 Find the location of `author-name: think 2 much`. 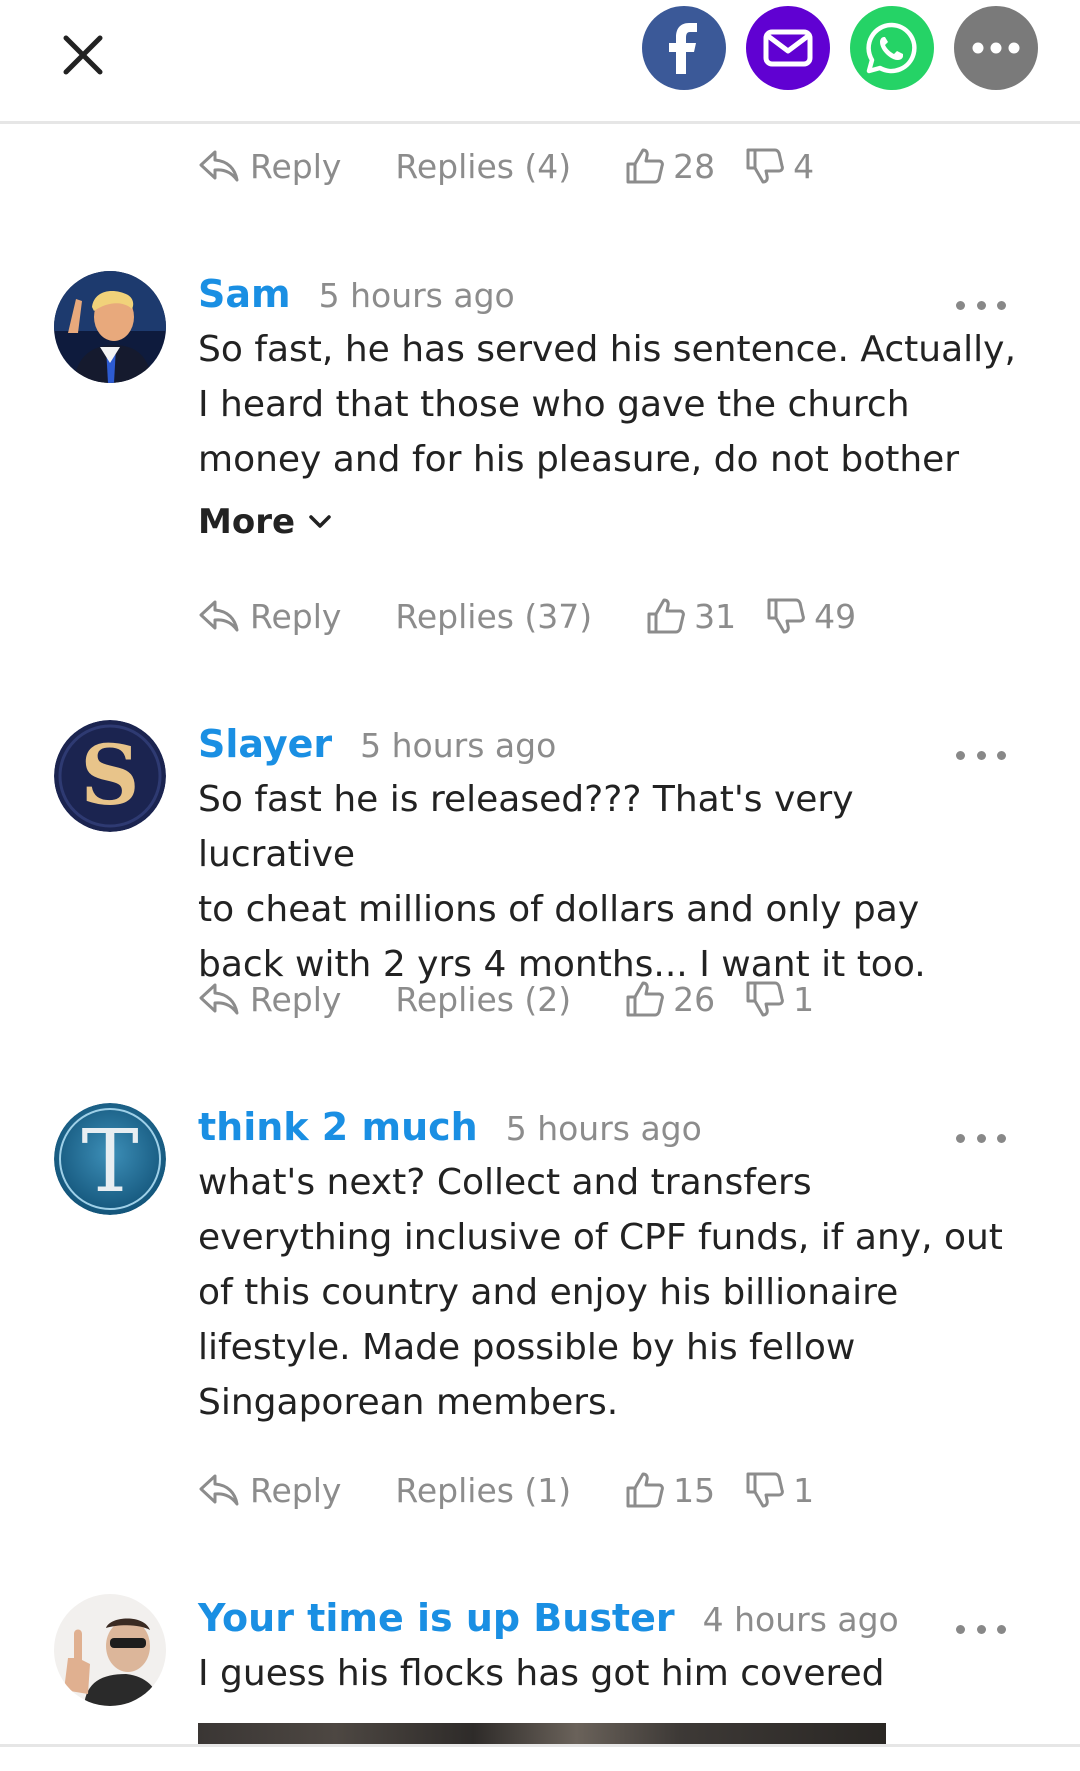

author-name: think 2 much is located at coordinates (338, 1127).